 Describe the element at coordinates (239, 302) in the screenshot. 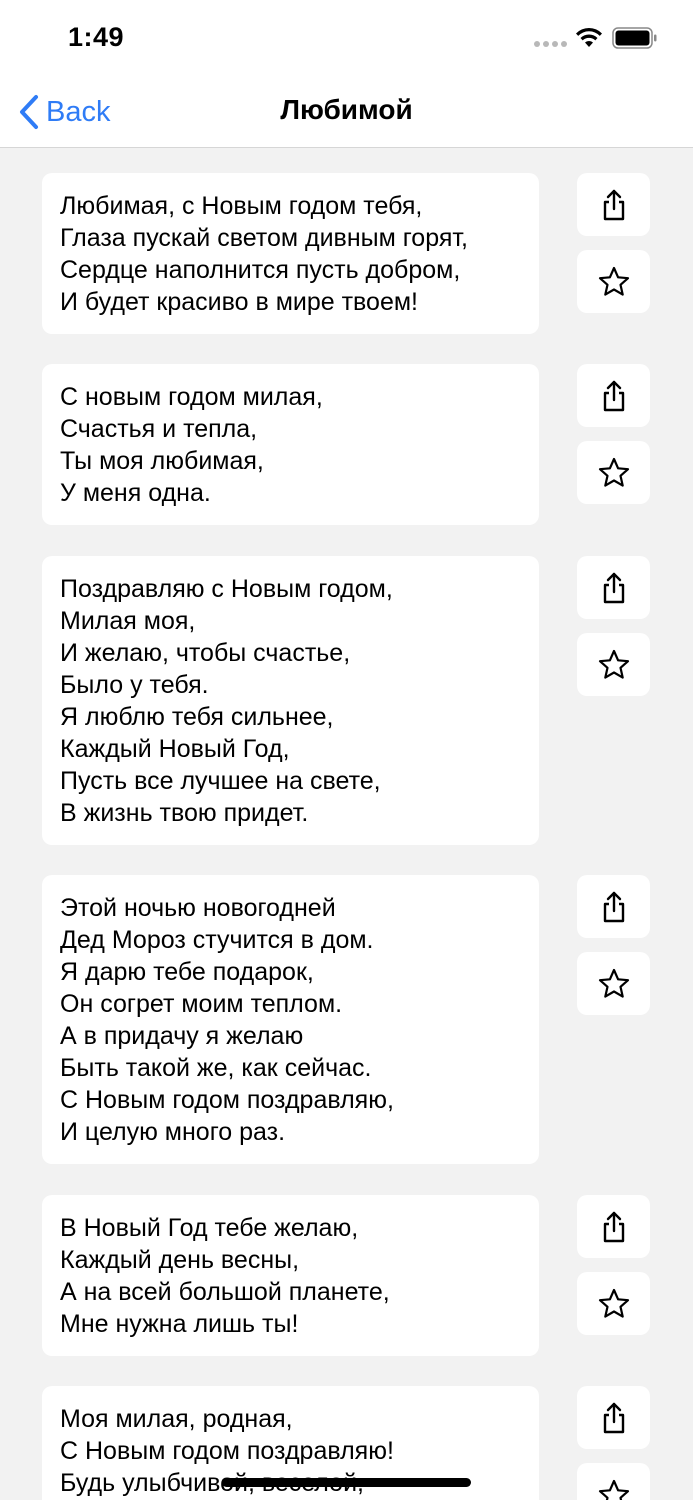

I see `poem-line: И будет красиво в мире твоем!` at that location.